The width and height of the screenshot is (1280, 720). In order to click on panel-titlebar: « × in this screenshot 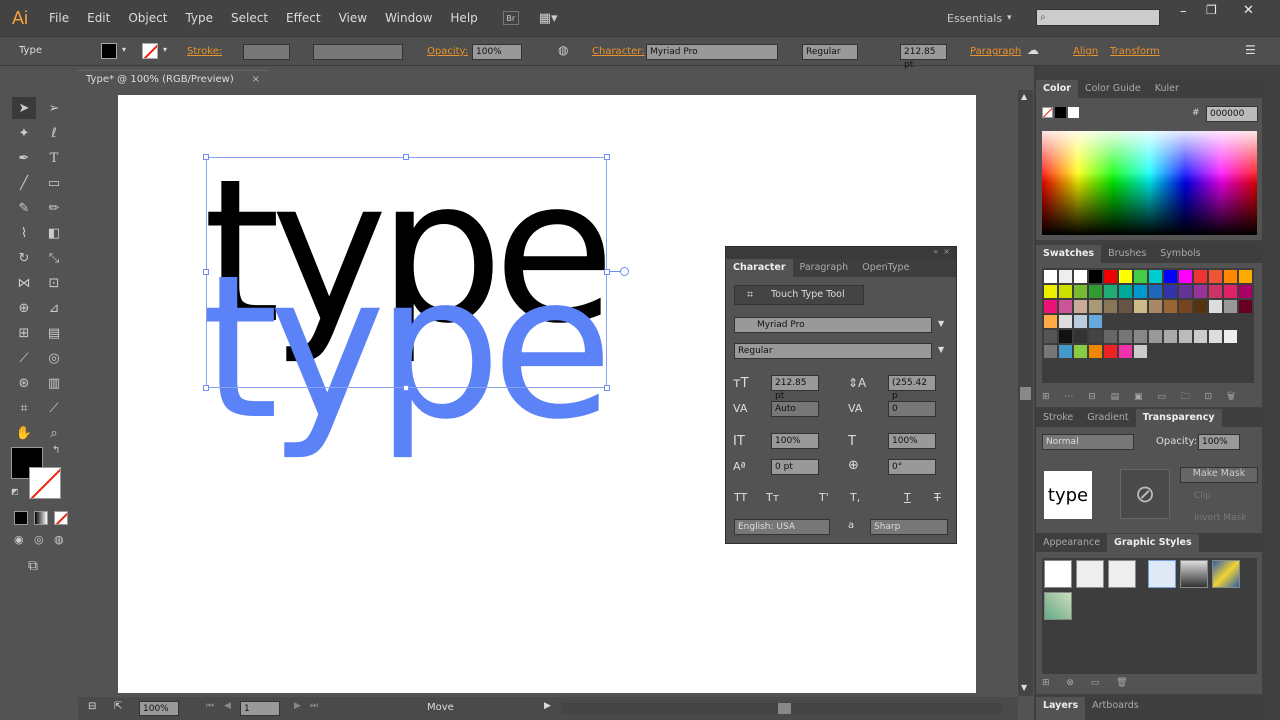, I will do `click(841, 253)`.